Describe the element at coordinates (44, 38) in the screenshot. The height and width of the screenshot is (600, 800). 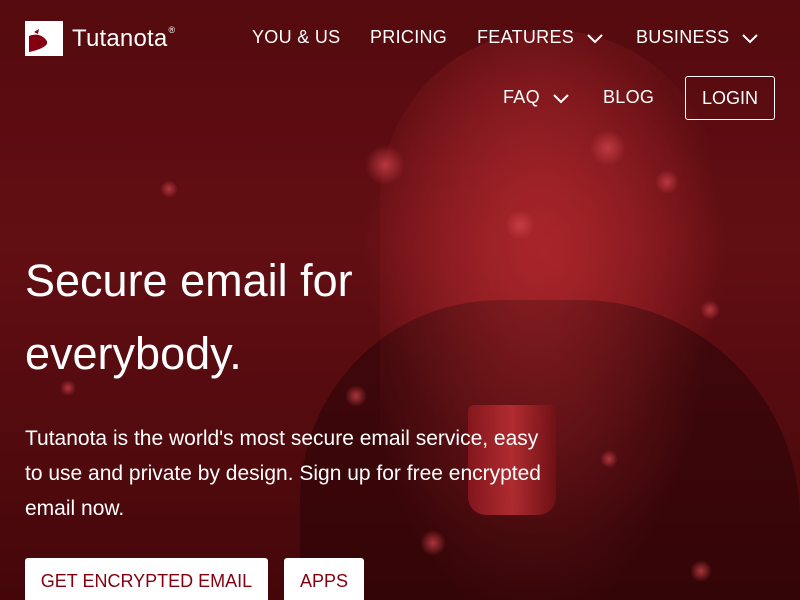
I see `tutanota-logo-icon` at that location.